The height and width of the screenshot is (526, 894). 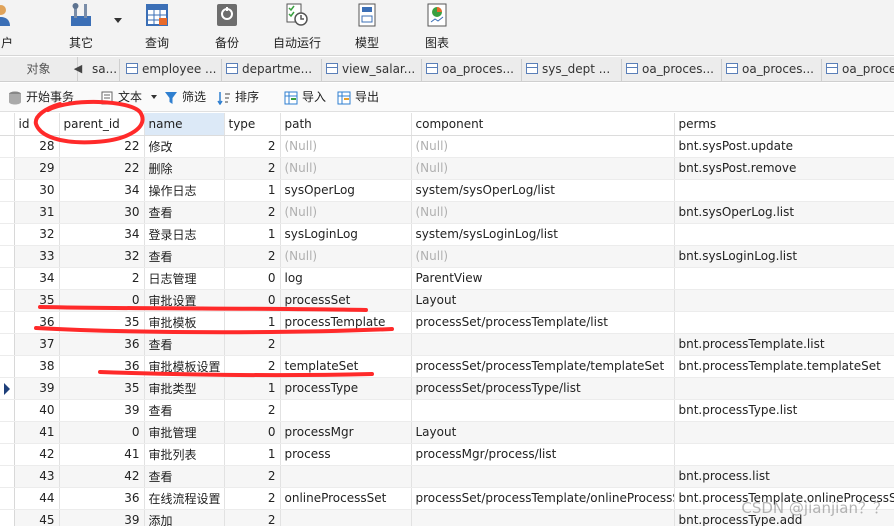 What do you see at coordinates (81, 28) in the screenshot?
I see `ribbon-other-button: 其它` at bounding box center [81, 28].